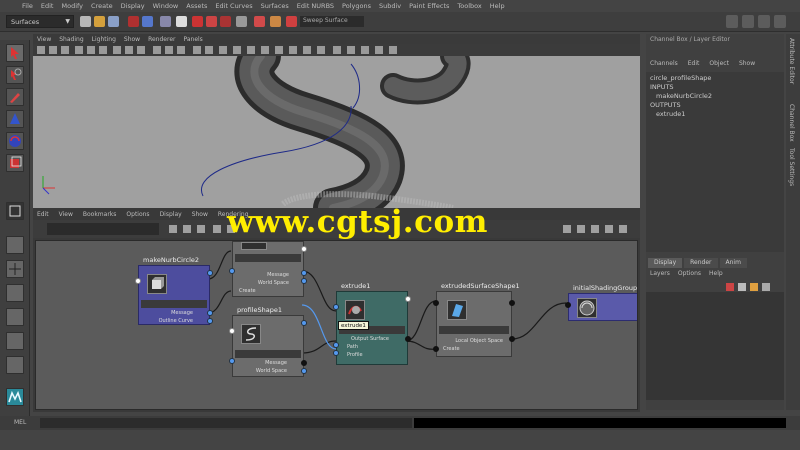  Describe the element at coordinates (165, 21) in the screenshot. I see `select-component-icon` at that location.